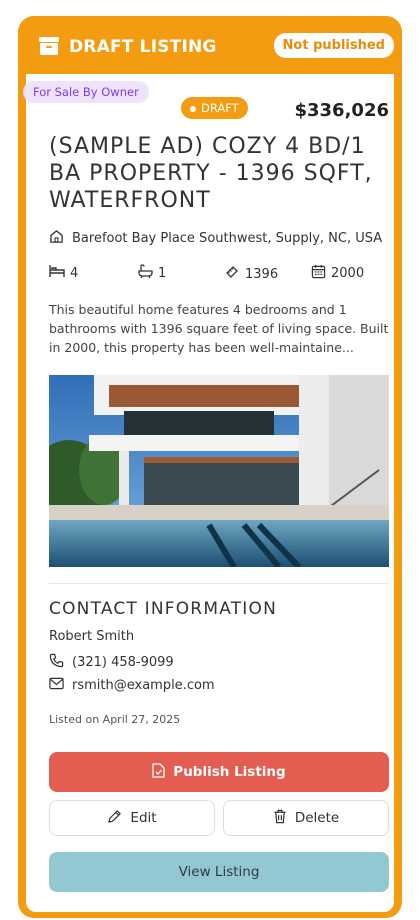 Image resolution: width=420 pixels, height=920 pixels. I want to click on phone-text: (321) 458-9099, so click(123, 662).